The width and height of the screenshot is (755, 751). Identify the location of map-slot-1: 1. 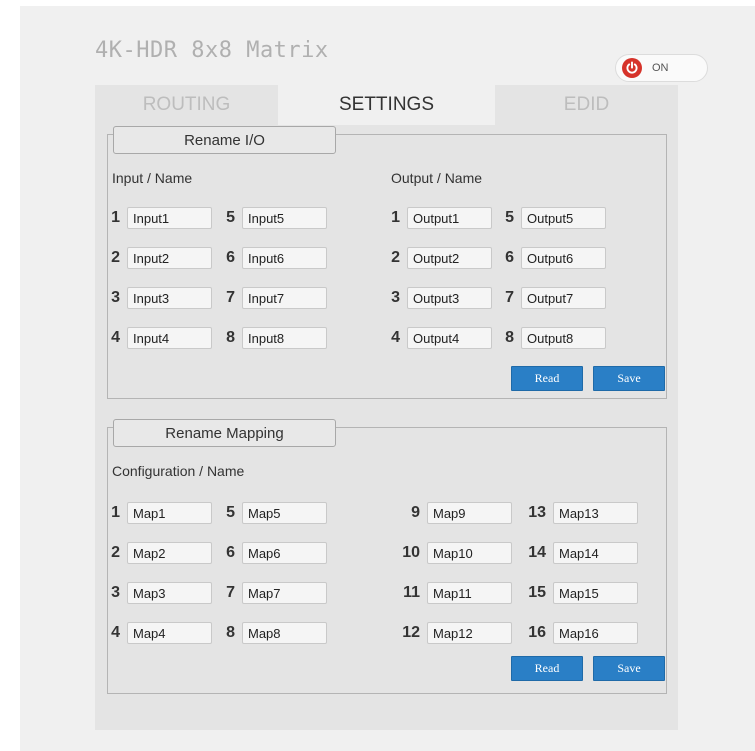
(160, 513).